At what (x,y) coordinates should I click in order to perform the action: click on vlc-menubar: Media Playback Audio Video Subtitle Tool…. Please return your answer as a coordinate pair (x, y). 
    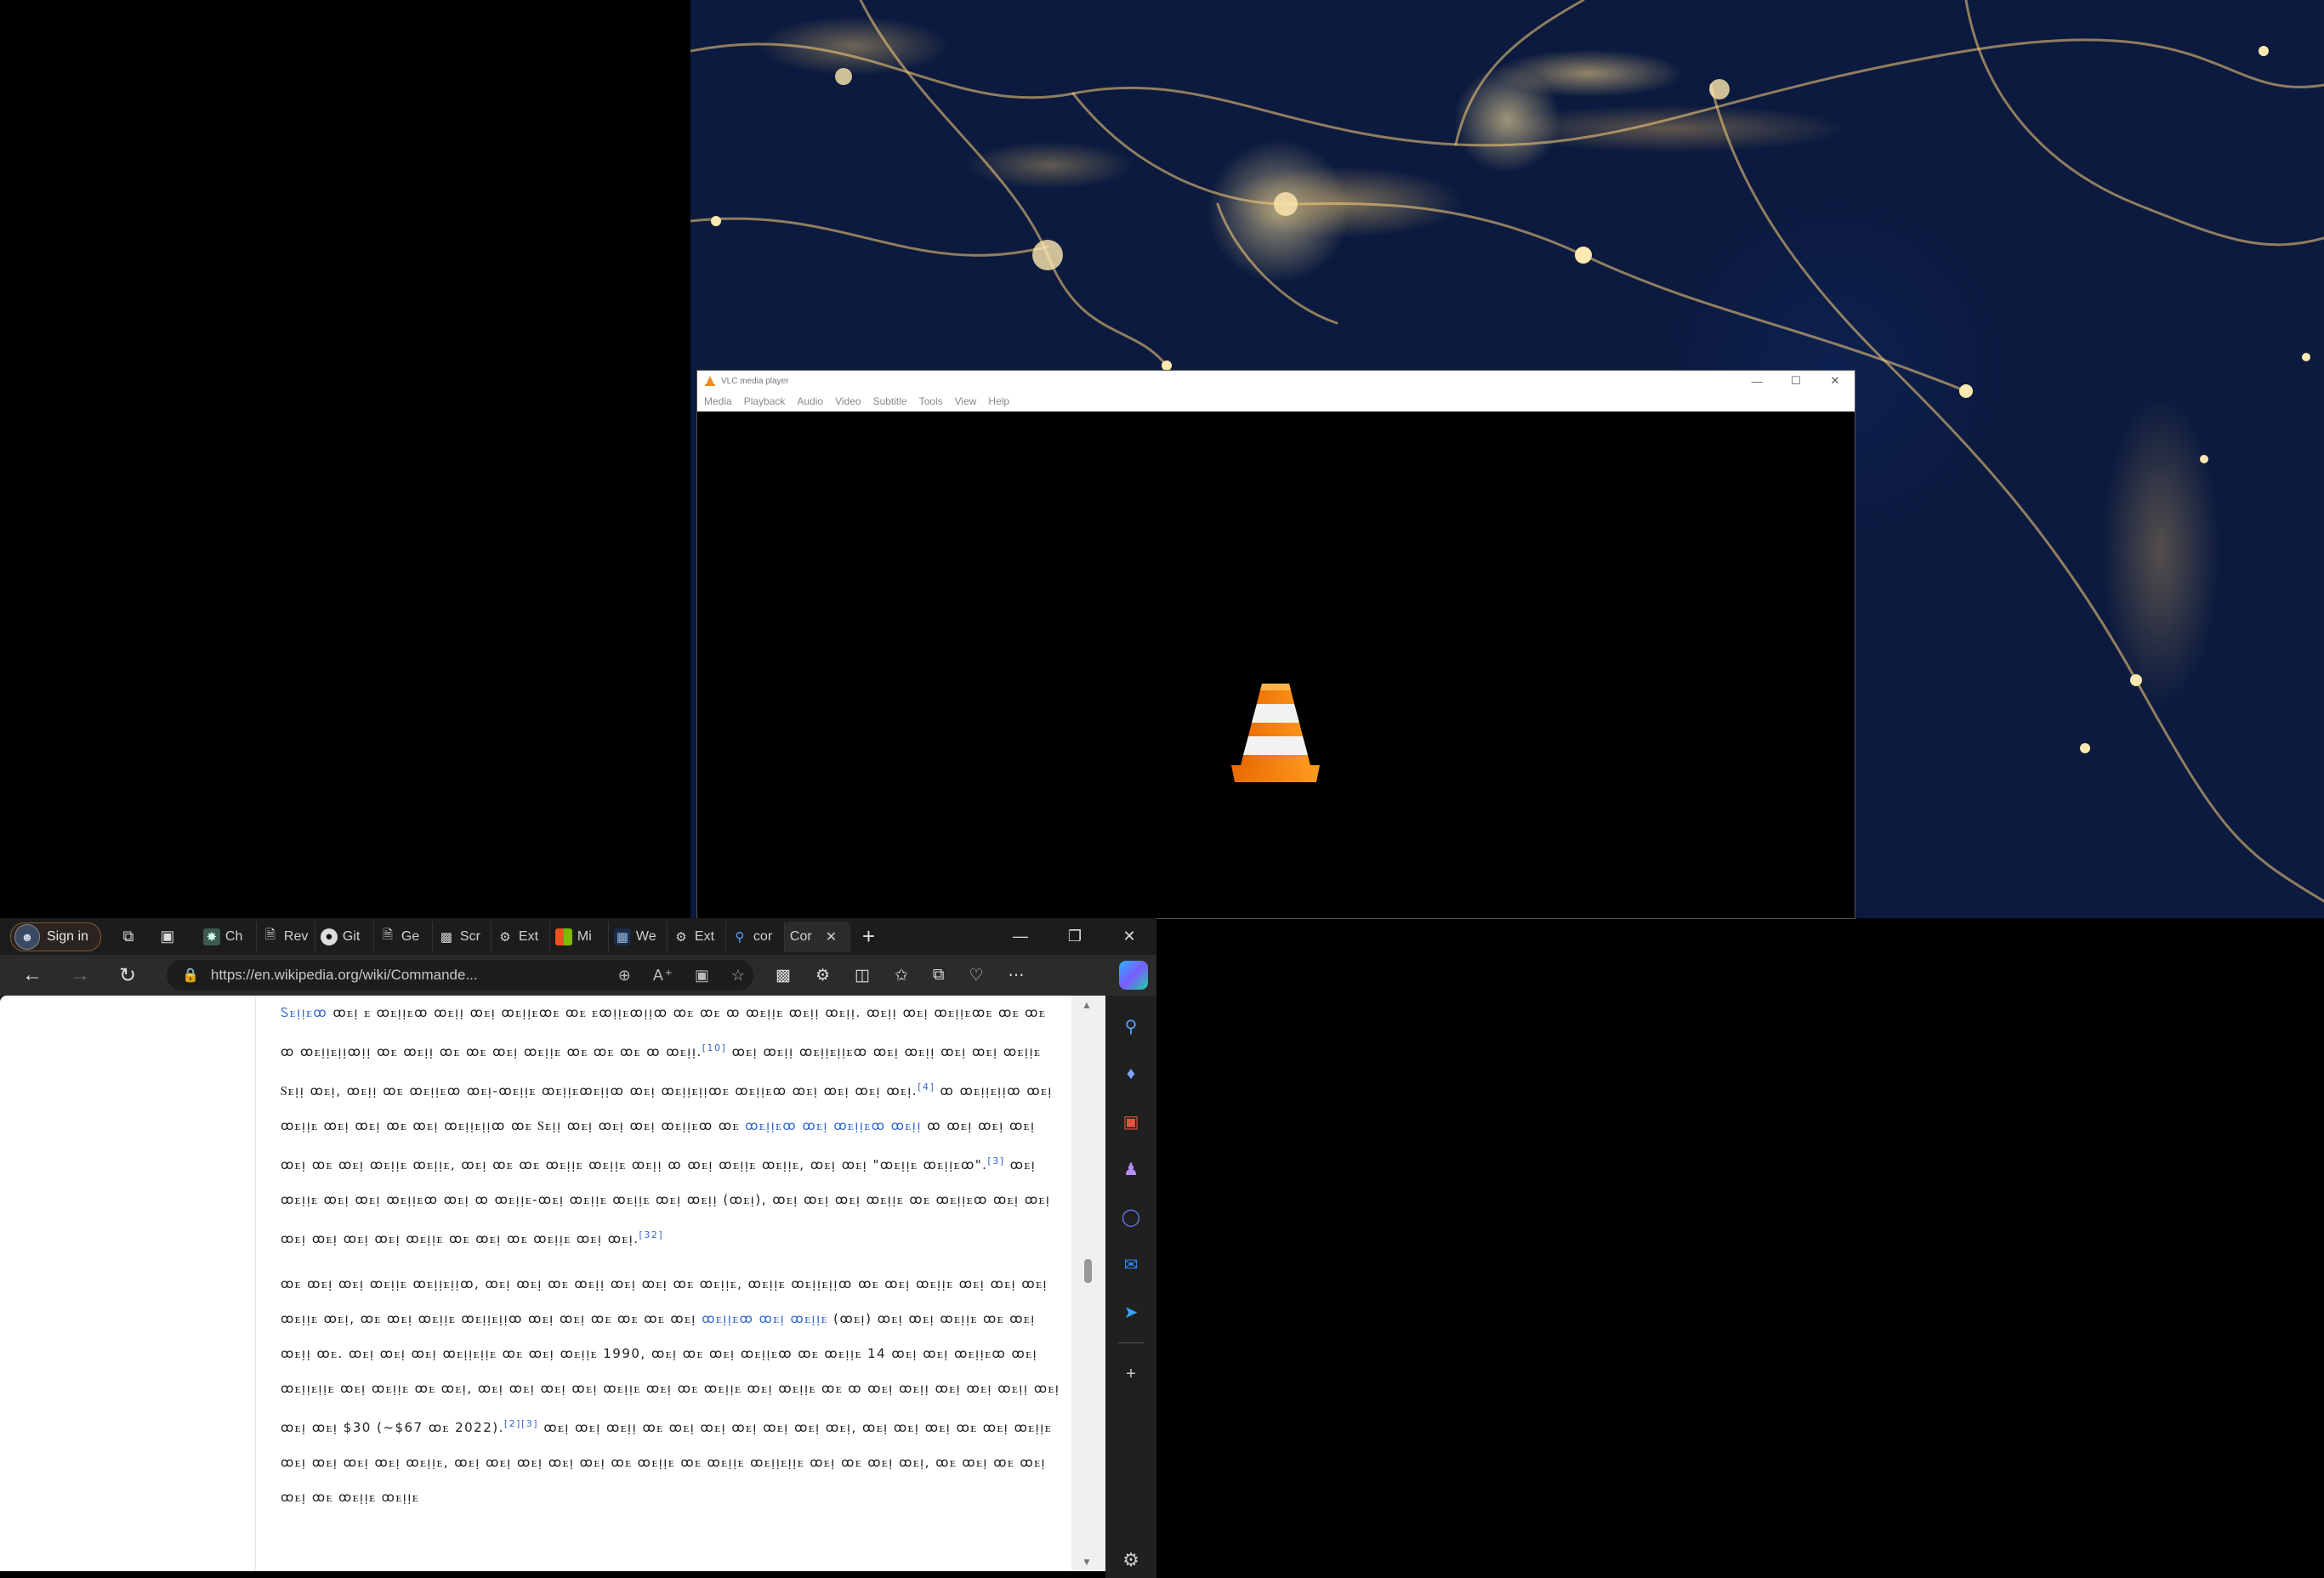
    Looking at the image, I should click on (1276, 401).